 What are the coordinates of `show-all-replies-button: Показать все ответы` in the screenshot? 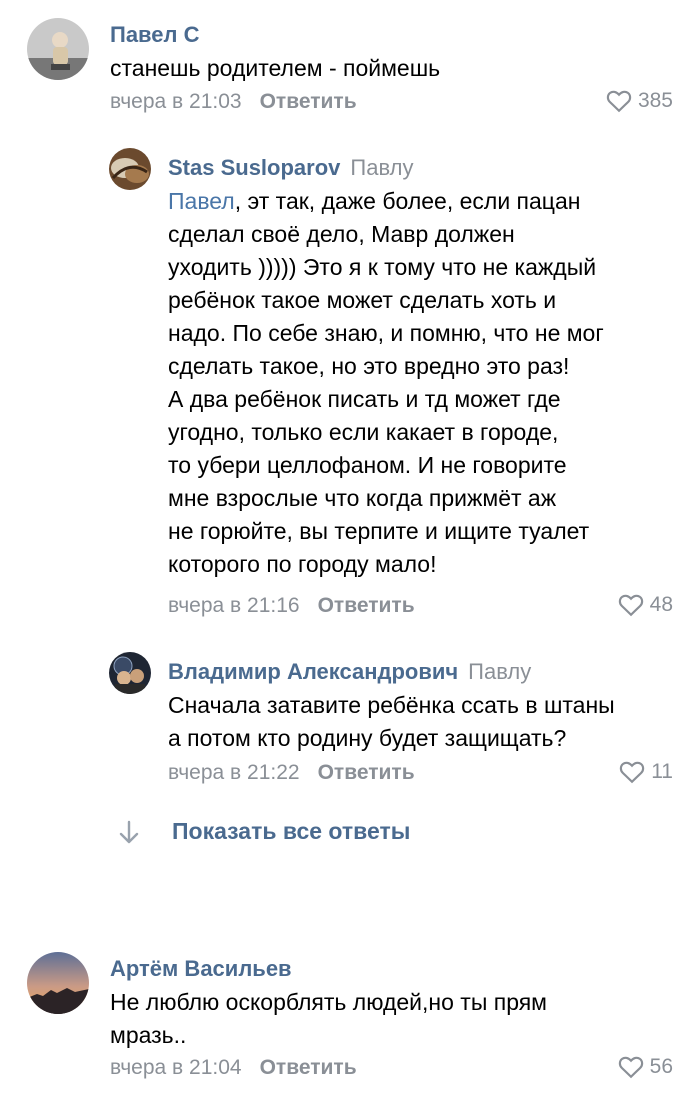 It's located at (264, 832).